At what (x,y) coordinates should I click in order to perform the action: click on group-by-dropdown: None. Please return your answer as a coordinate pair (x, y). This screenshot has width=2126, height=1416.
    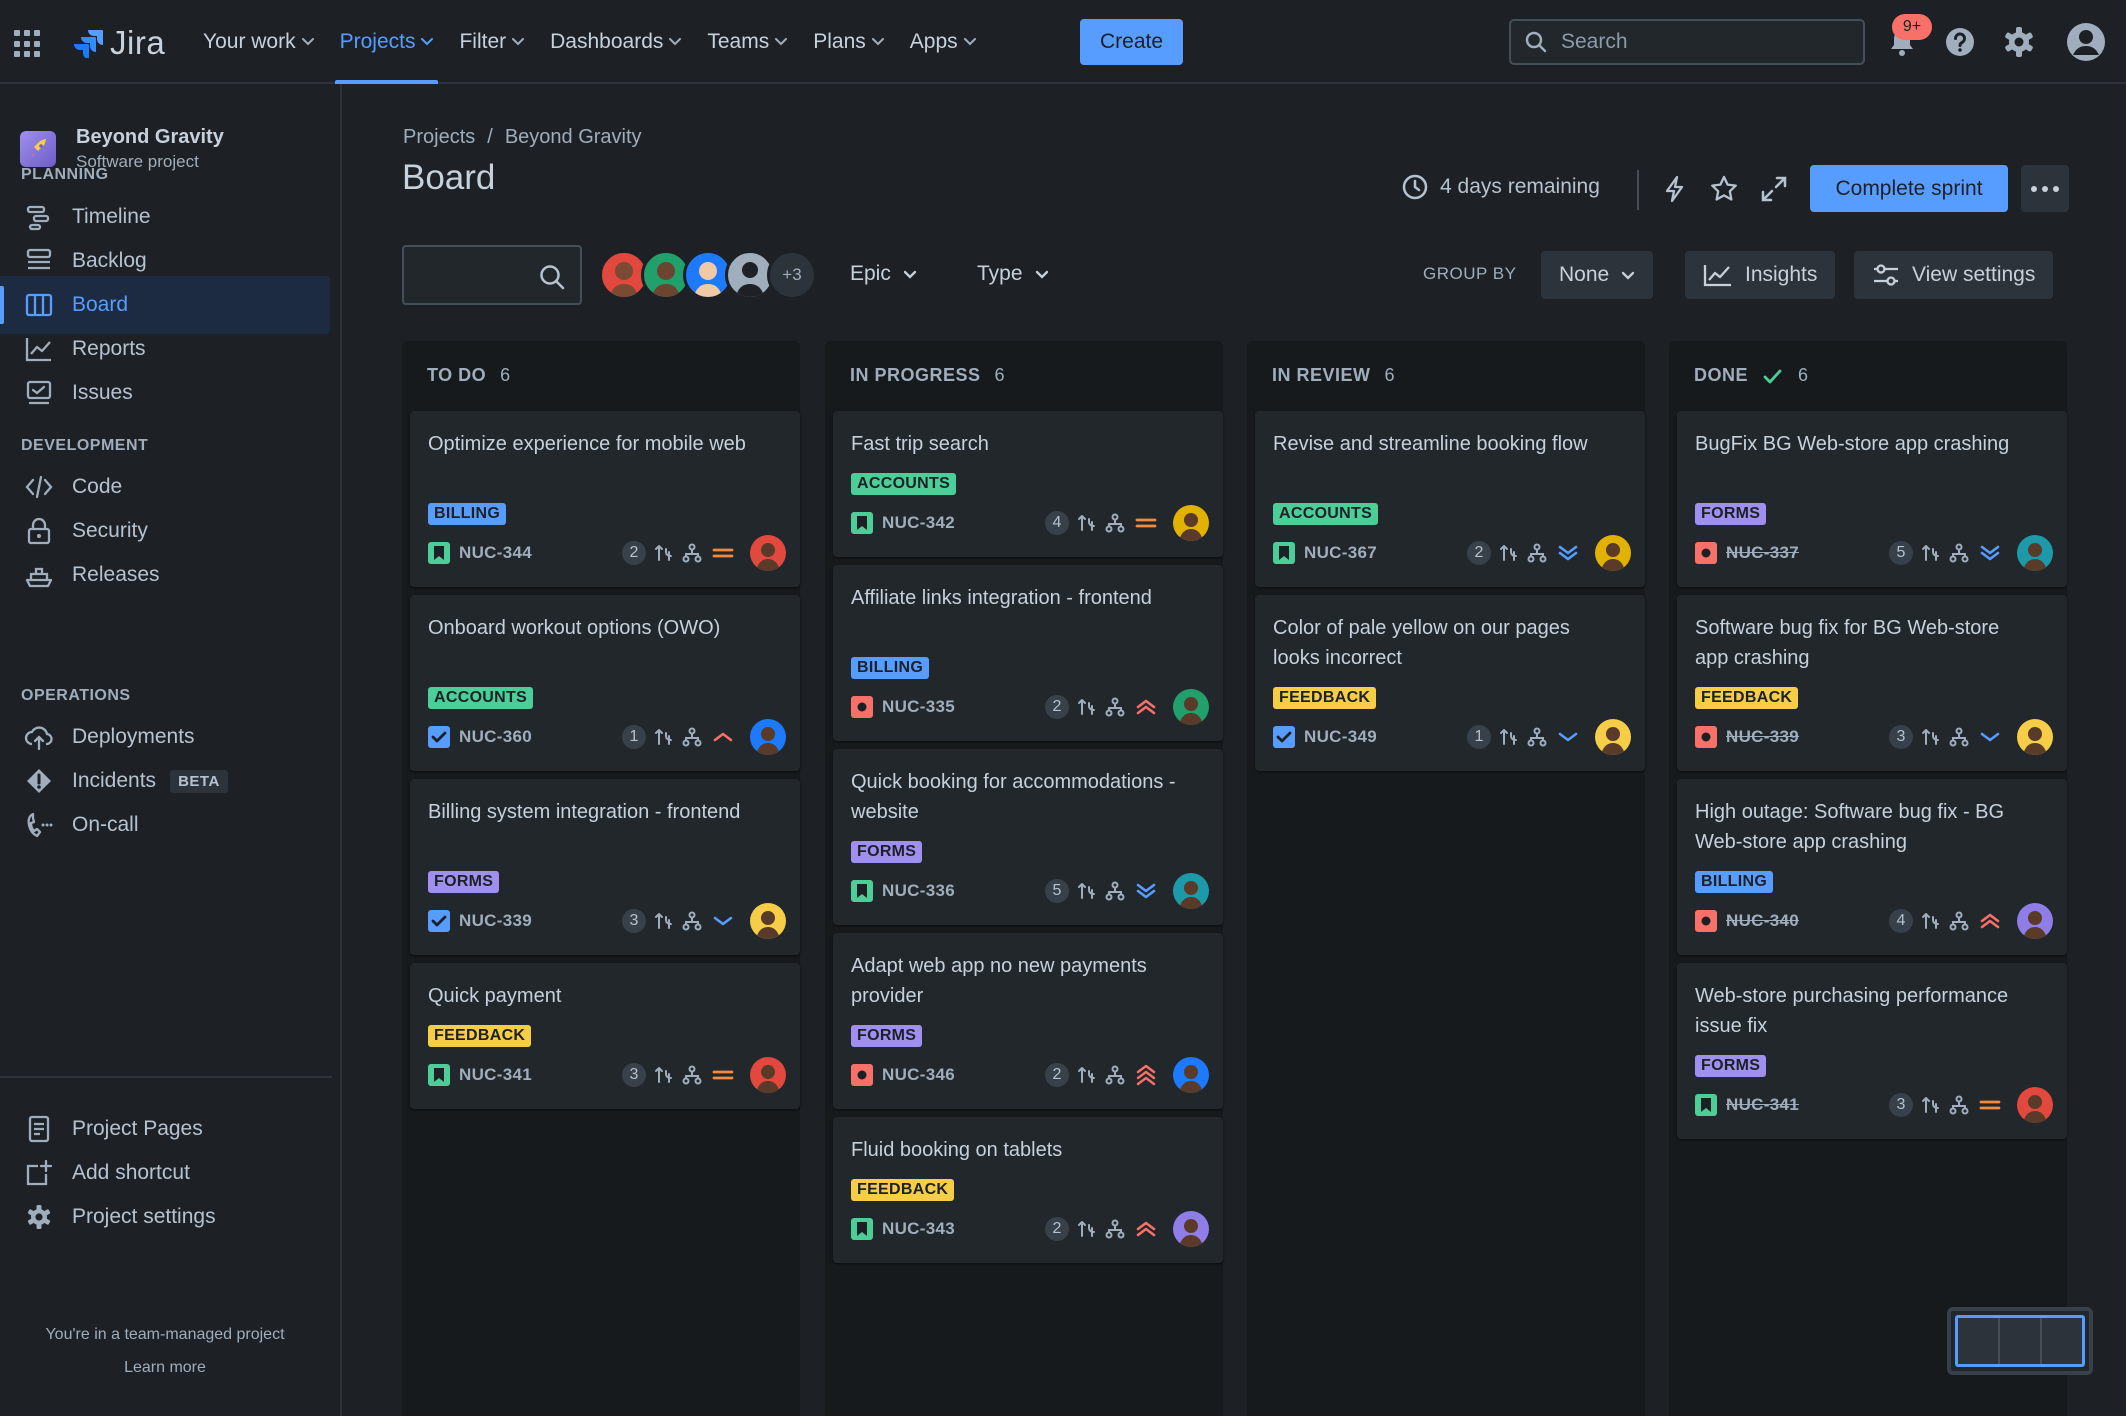
    Looking at the image, I should click on (1597, 275).